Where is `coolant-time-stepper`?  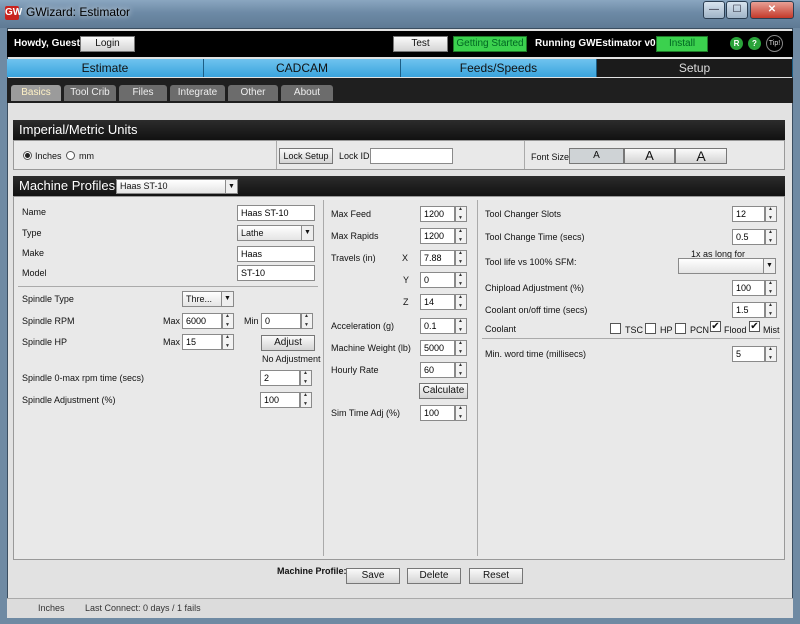 coolant-time-stepper is located at coordinates (771, 310).